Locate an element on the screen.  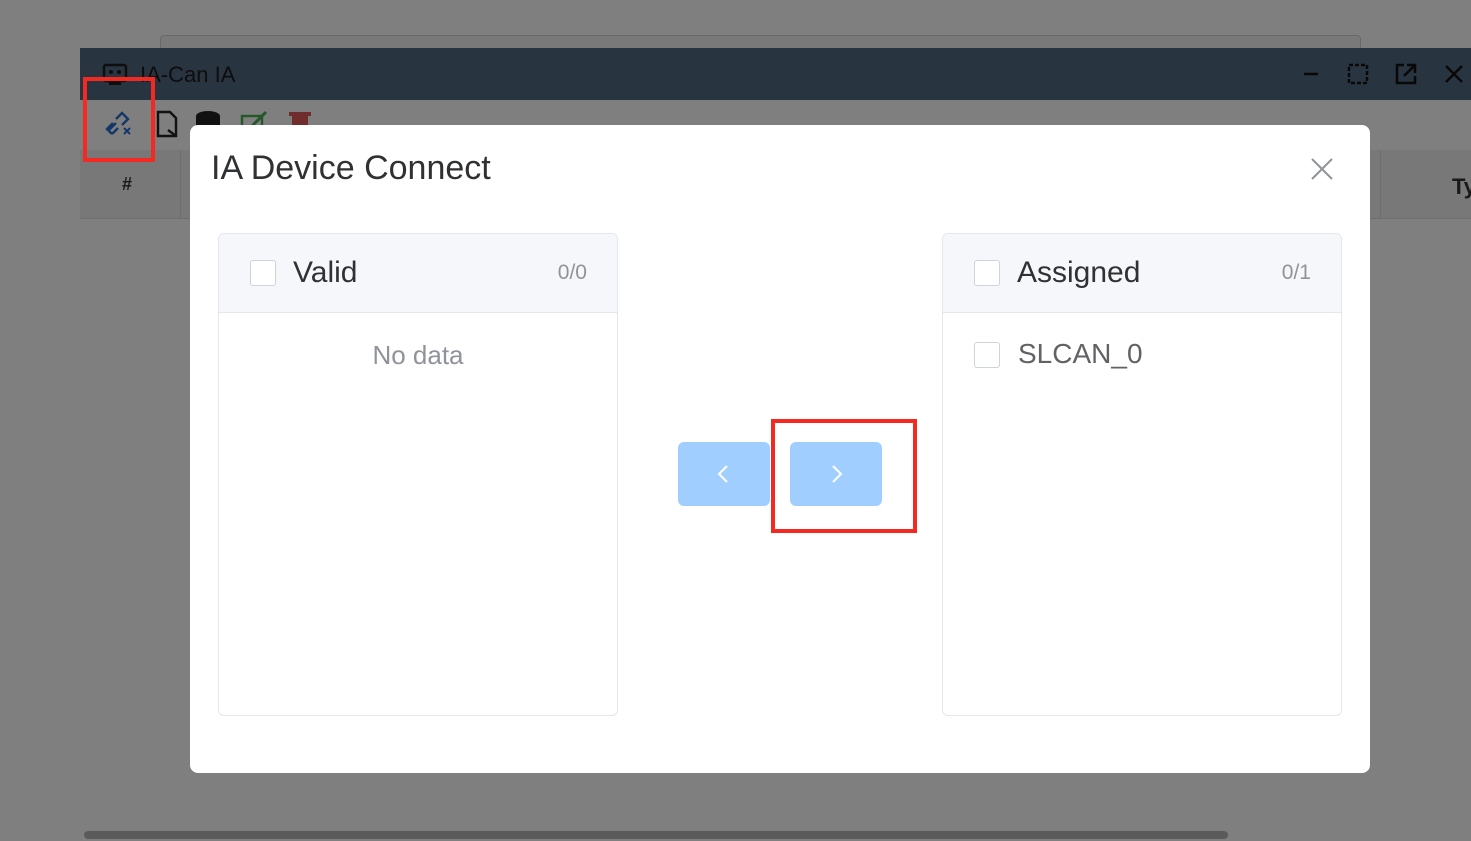
valid-panel-header: Valid 0/0 is located at coordinates (418, 273).